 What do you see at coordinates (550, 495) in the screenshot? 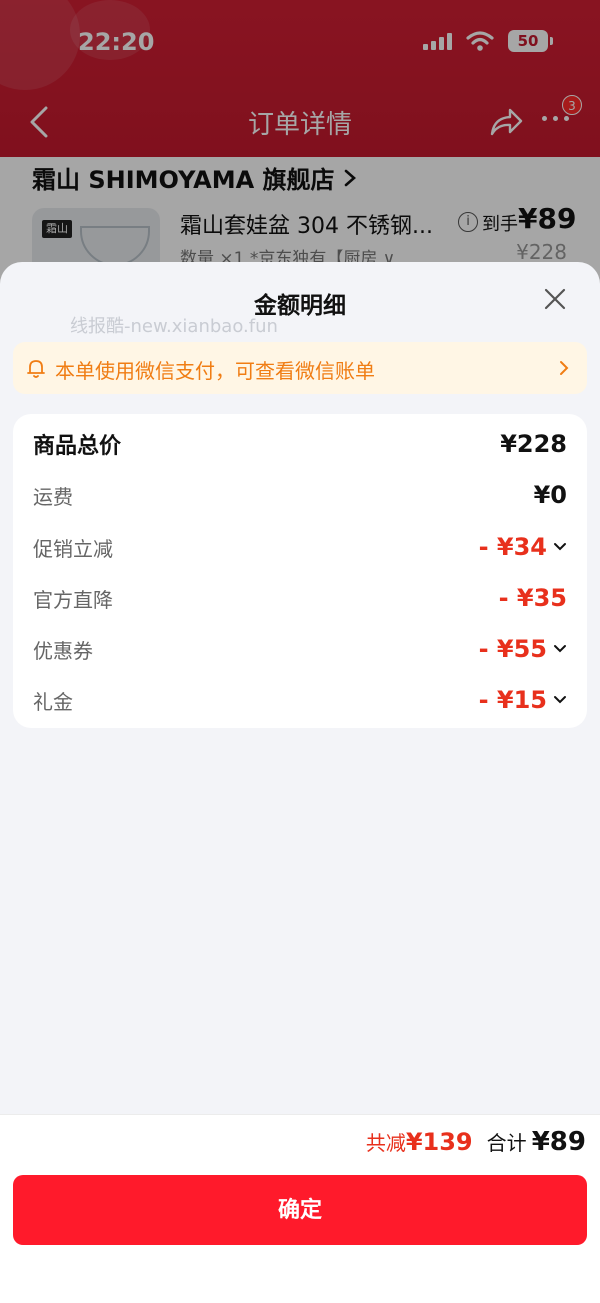
I see `row-value: ¥0` at bounding box center [550, 495].